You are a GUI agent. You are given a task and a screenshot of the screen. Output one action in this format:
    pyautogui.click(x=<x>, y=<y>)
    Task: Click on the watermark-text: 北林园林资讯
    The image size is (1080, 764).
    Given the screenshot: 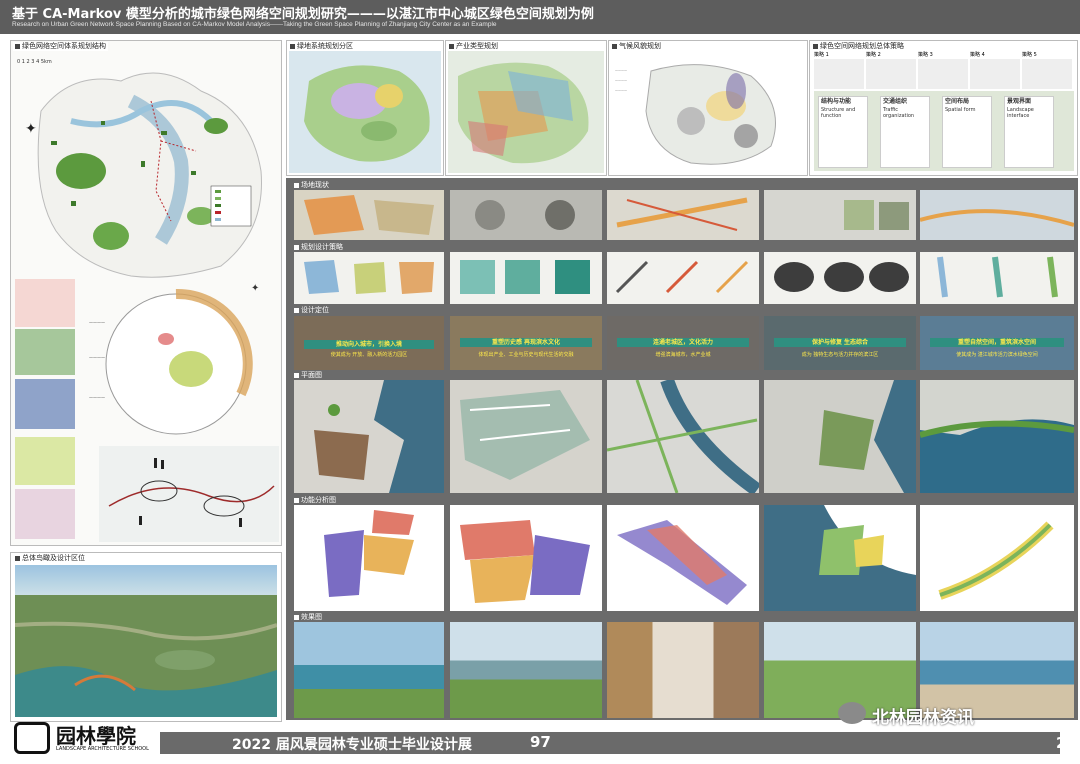 What is the action you would take?
    pyautogui.click(x=923, y=718)
    